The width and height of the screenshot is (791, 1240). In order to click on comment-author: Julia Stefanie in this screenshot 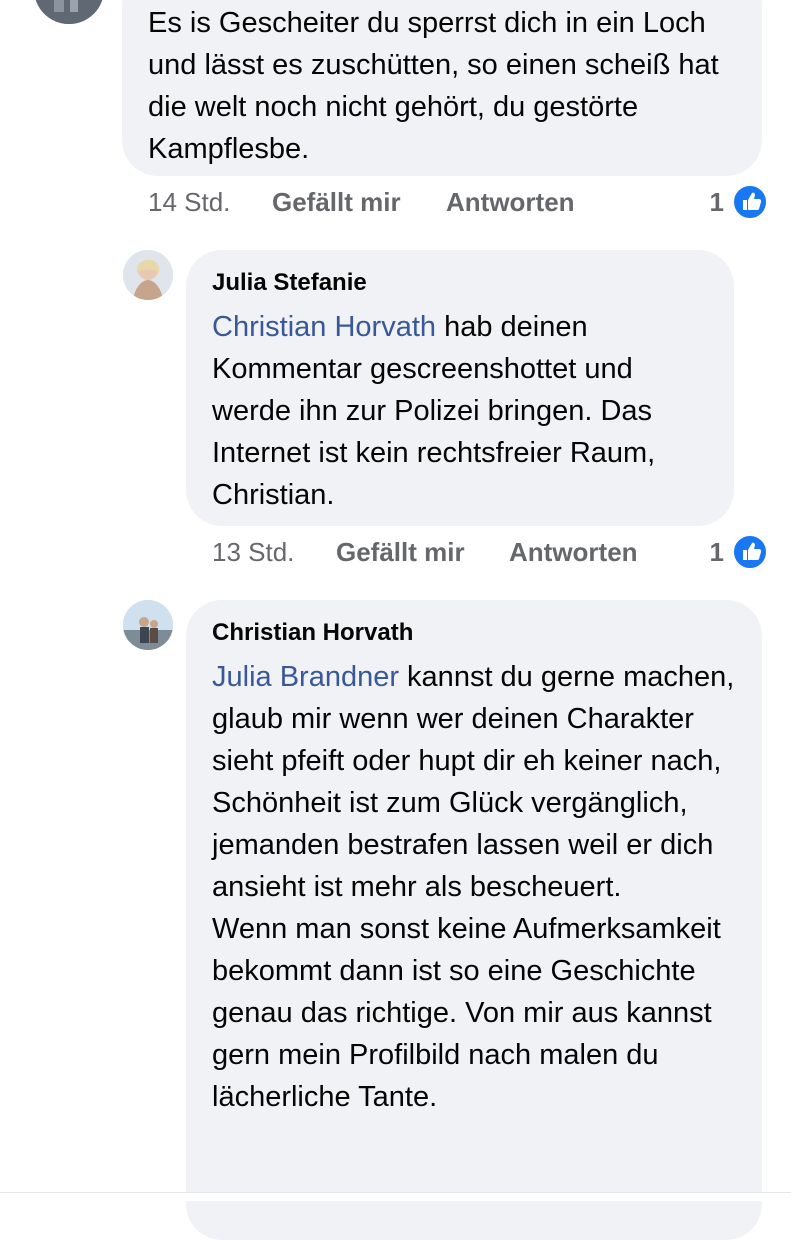, I will do `click(460, 283)`.